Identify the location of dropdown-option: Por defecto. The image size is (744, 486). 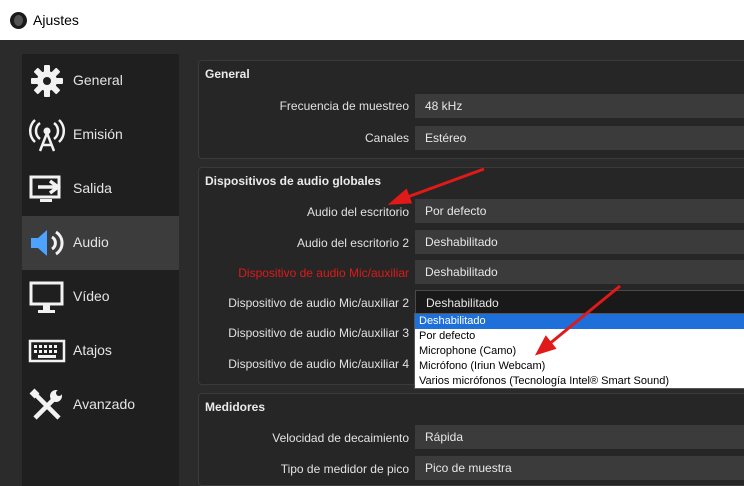
(579, 336).